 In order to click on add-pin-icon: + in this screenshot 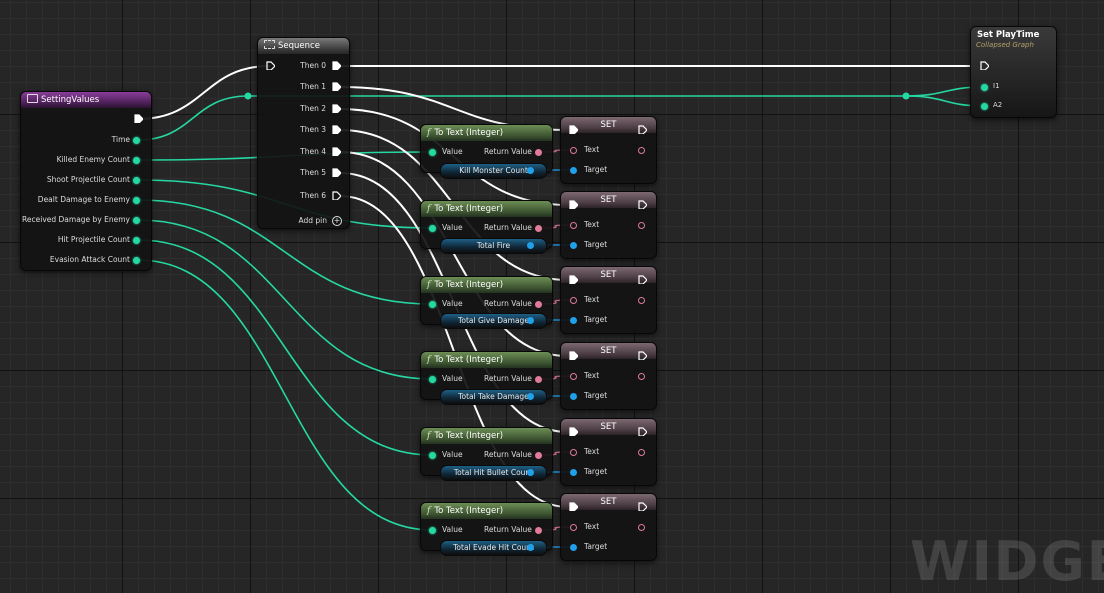, I will do `click(337, 221)`.